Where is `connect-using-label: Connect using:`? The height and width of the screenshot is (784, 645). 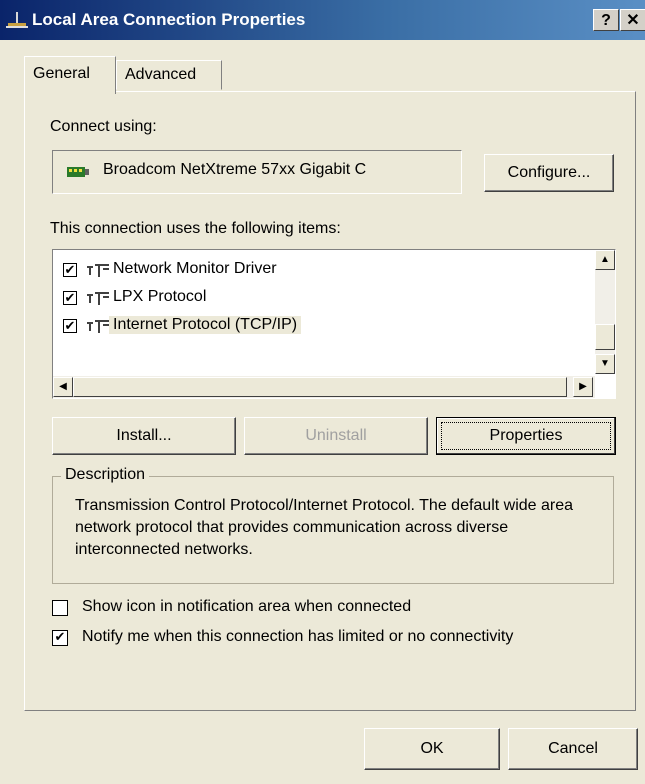
connect-using-label: Connect using: is located at coordinates (103, 126).